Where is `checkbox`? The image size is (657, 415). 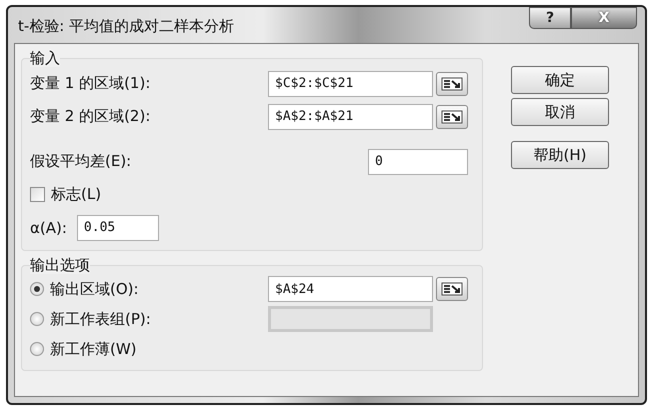
checkbox is located at coordinates (37, 194).